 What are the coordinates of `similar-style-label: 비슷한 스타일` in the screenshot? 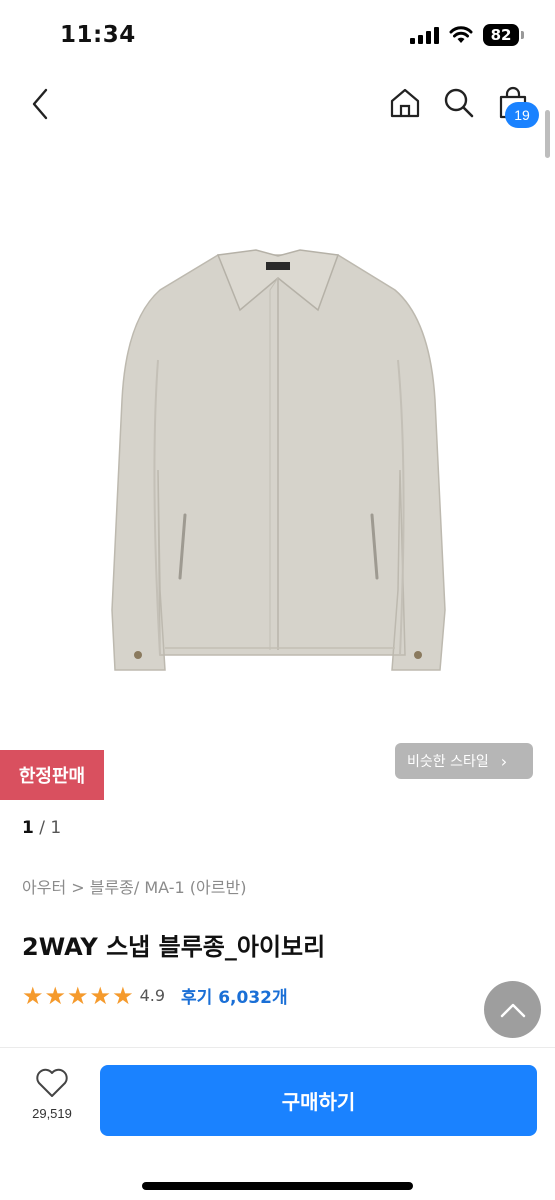 It's located at (448, 762).